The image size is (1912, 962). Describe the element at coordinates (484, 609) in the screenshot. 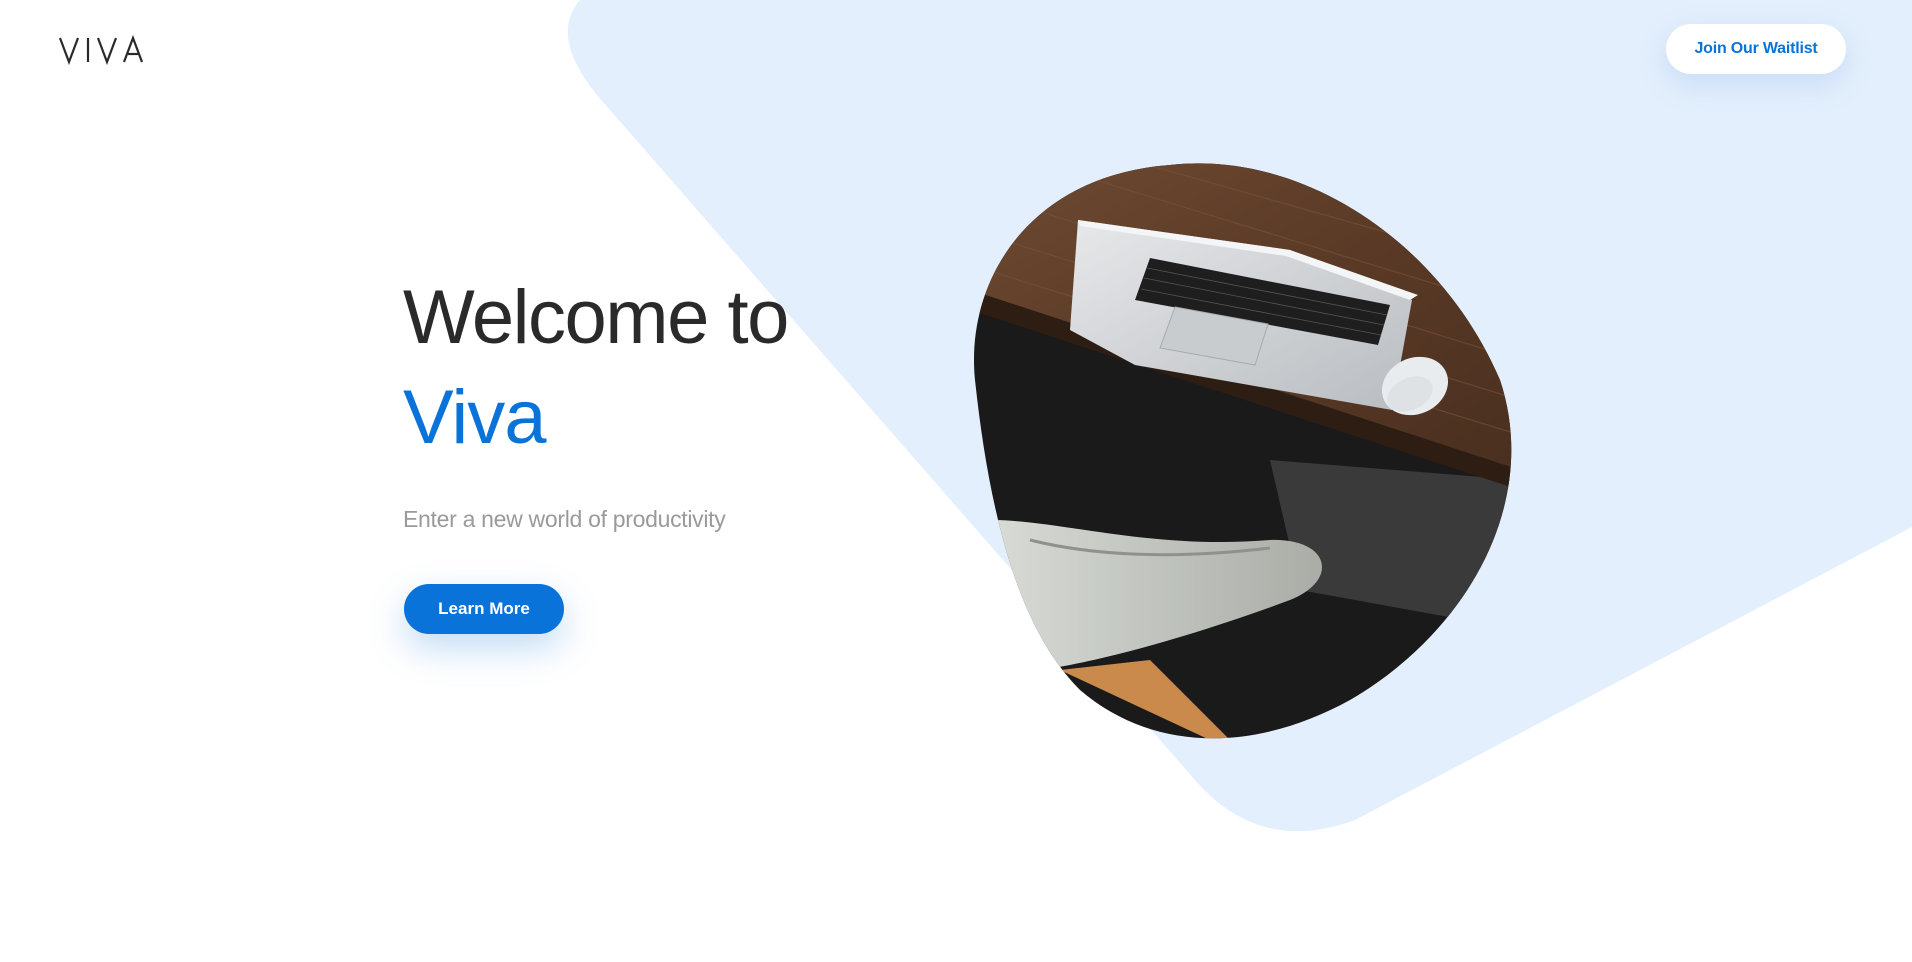

I see `learn-more-button: Learn More` at that location.